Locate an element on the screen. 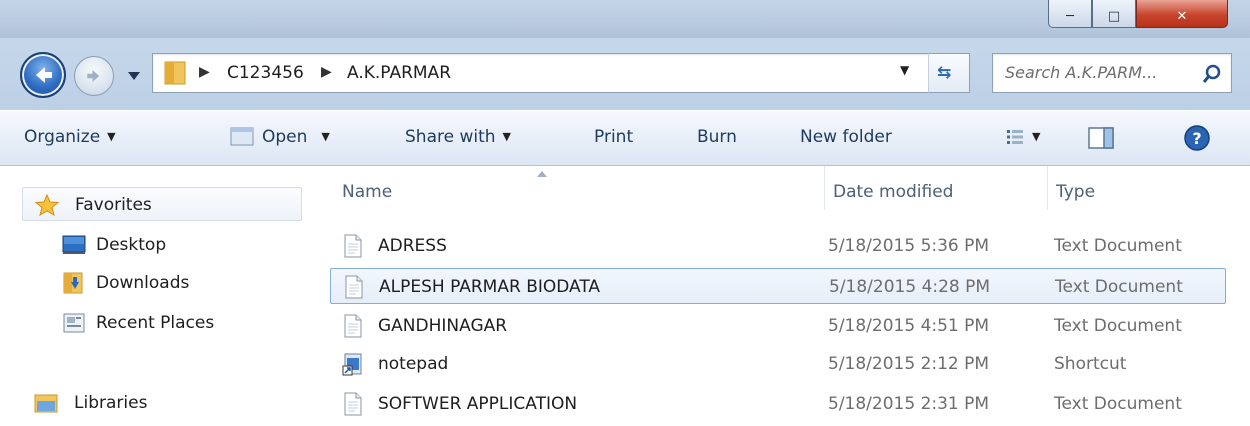 The image size is (1250, 426). minimize-icon: ─ is located at coordinates (1070, 16).